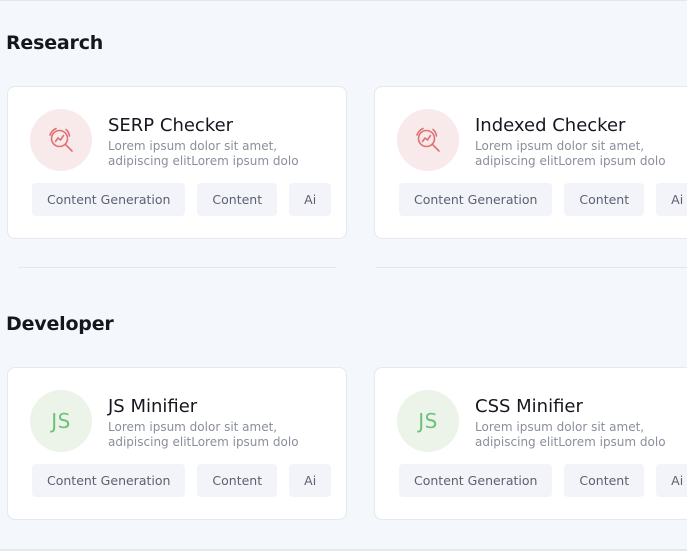 This screenshot has width=687, height=551. Describe the element at coordinates (55, 43) in the screenshot. I see `section-title-research: Research` at that location.